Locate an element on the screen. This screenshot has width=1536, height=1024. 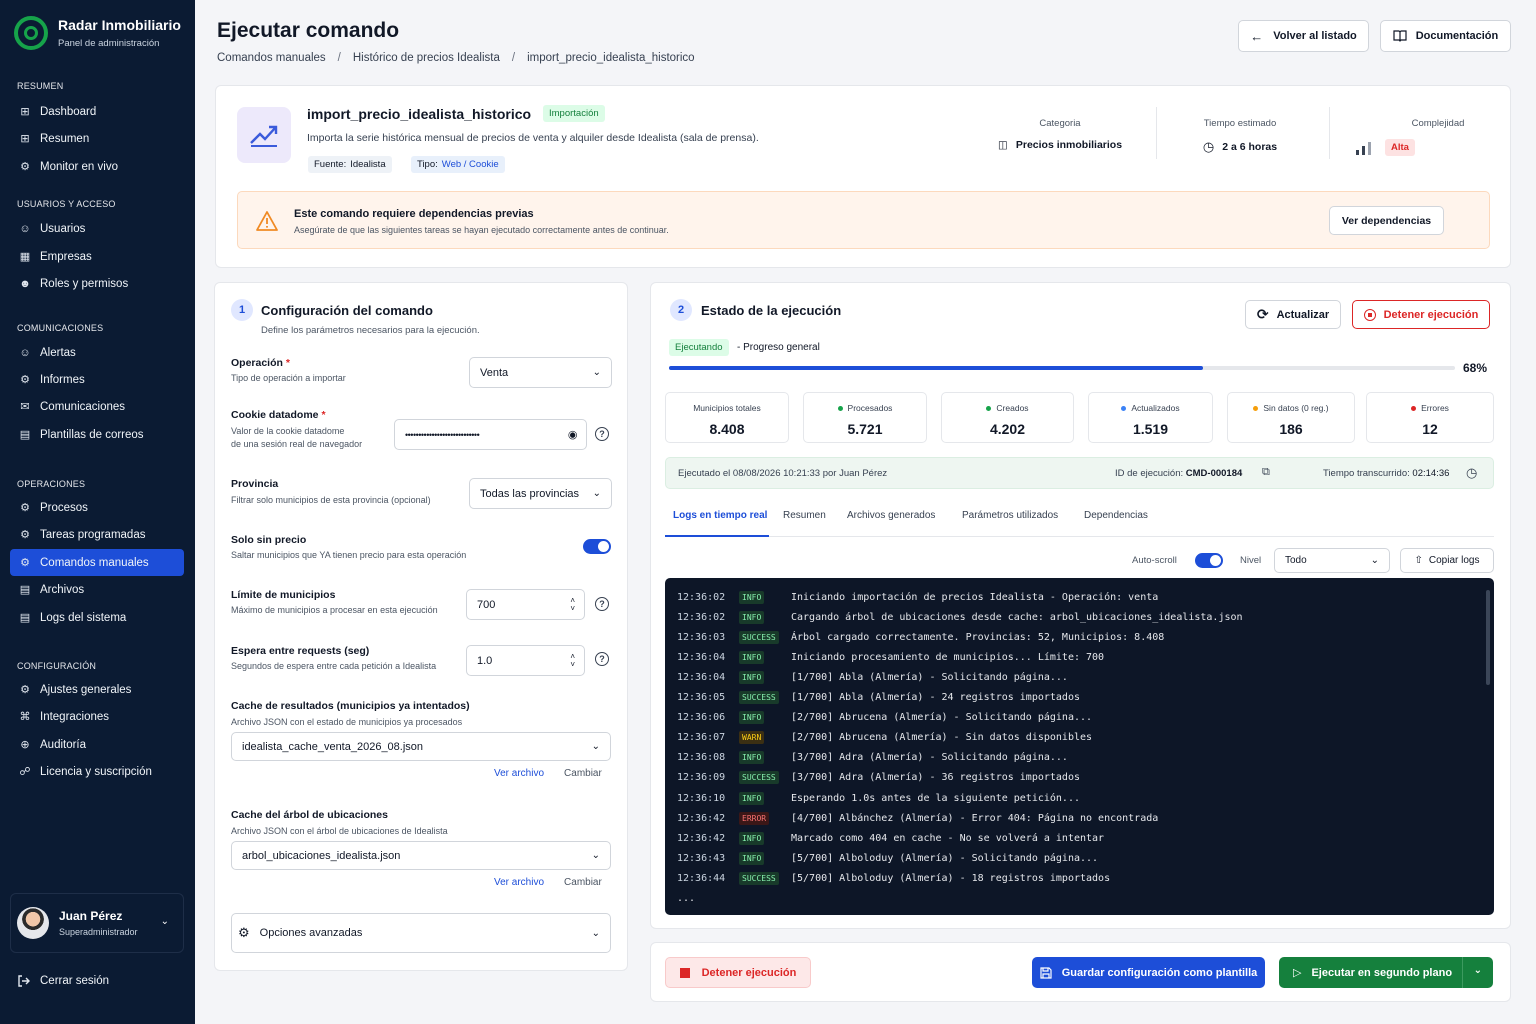
tab-live-logs: Logs en tiempo real is located at coordinates (720, 515).